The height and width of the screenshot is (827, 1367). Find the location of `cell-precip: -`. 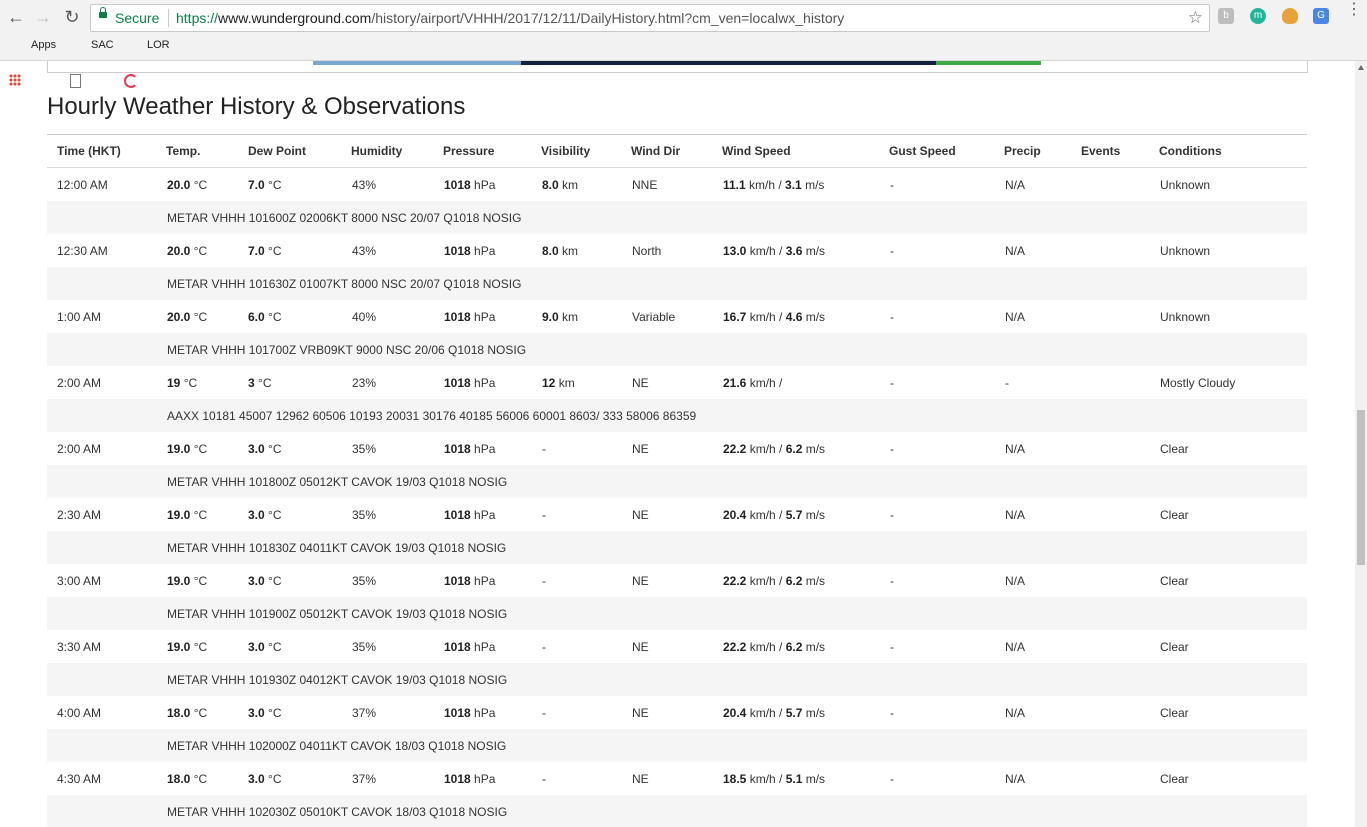

cell-precip: - is located at coordinates (1007, 383).